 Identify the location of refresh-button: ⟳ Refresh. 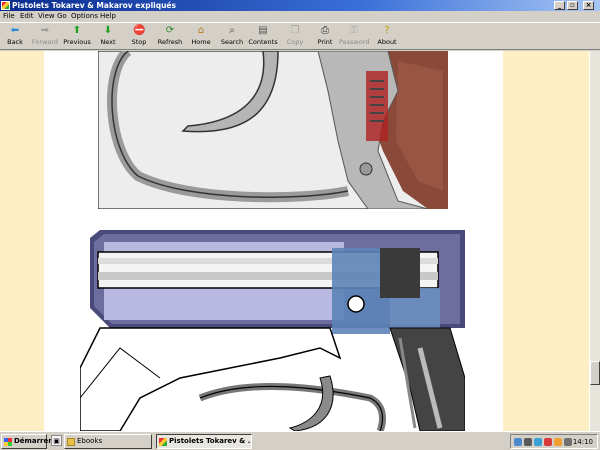
(170, 38).